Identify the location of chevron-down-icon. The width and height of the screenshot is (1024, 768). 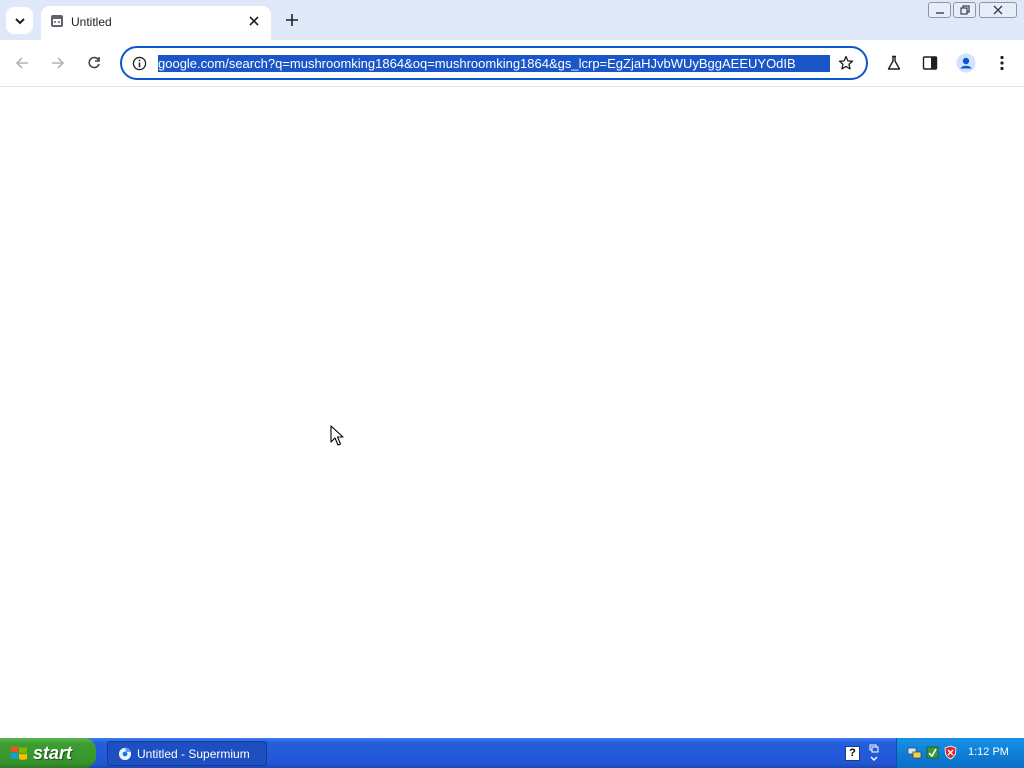
(19, 20).